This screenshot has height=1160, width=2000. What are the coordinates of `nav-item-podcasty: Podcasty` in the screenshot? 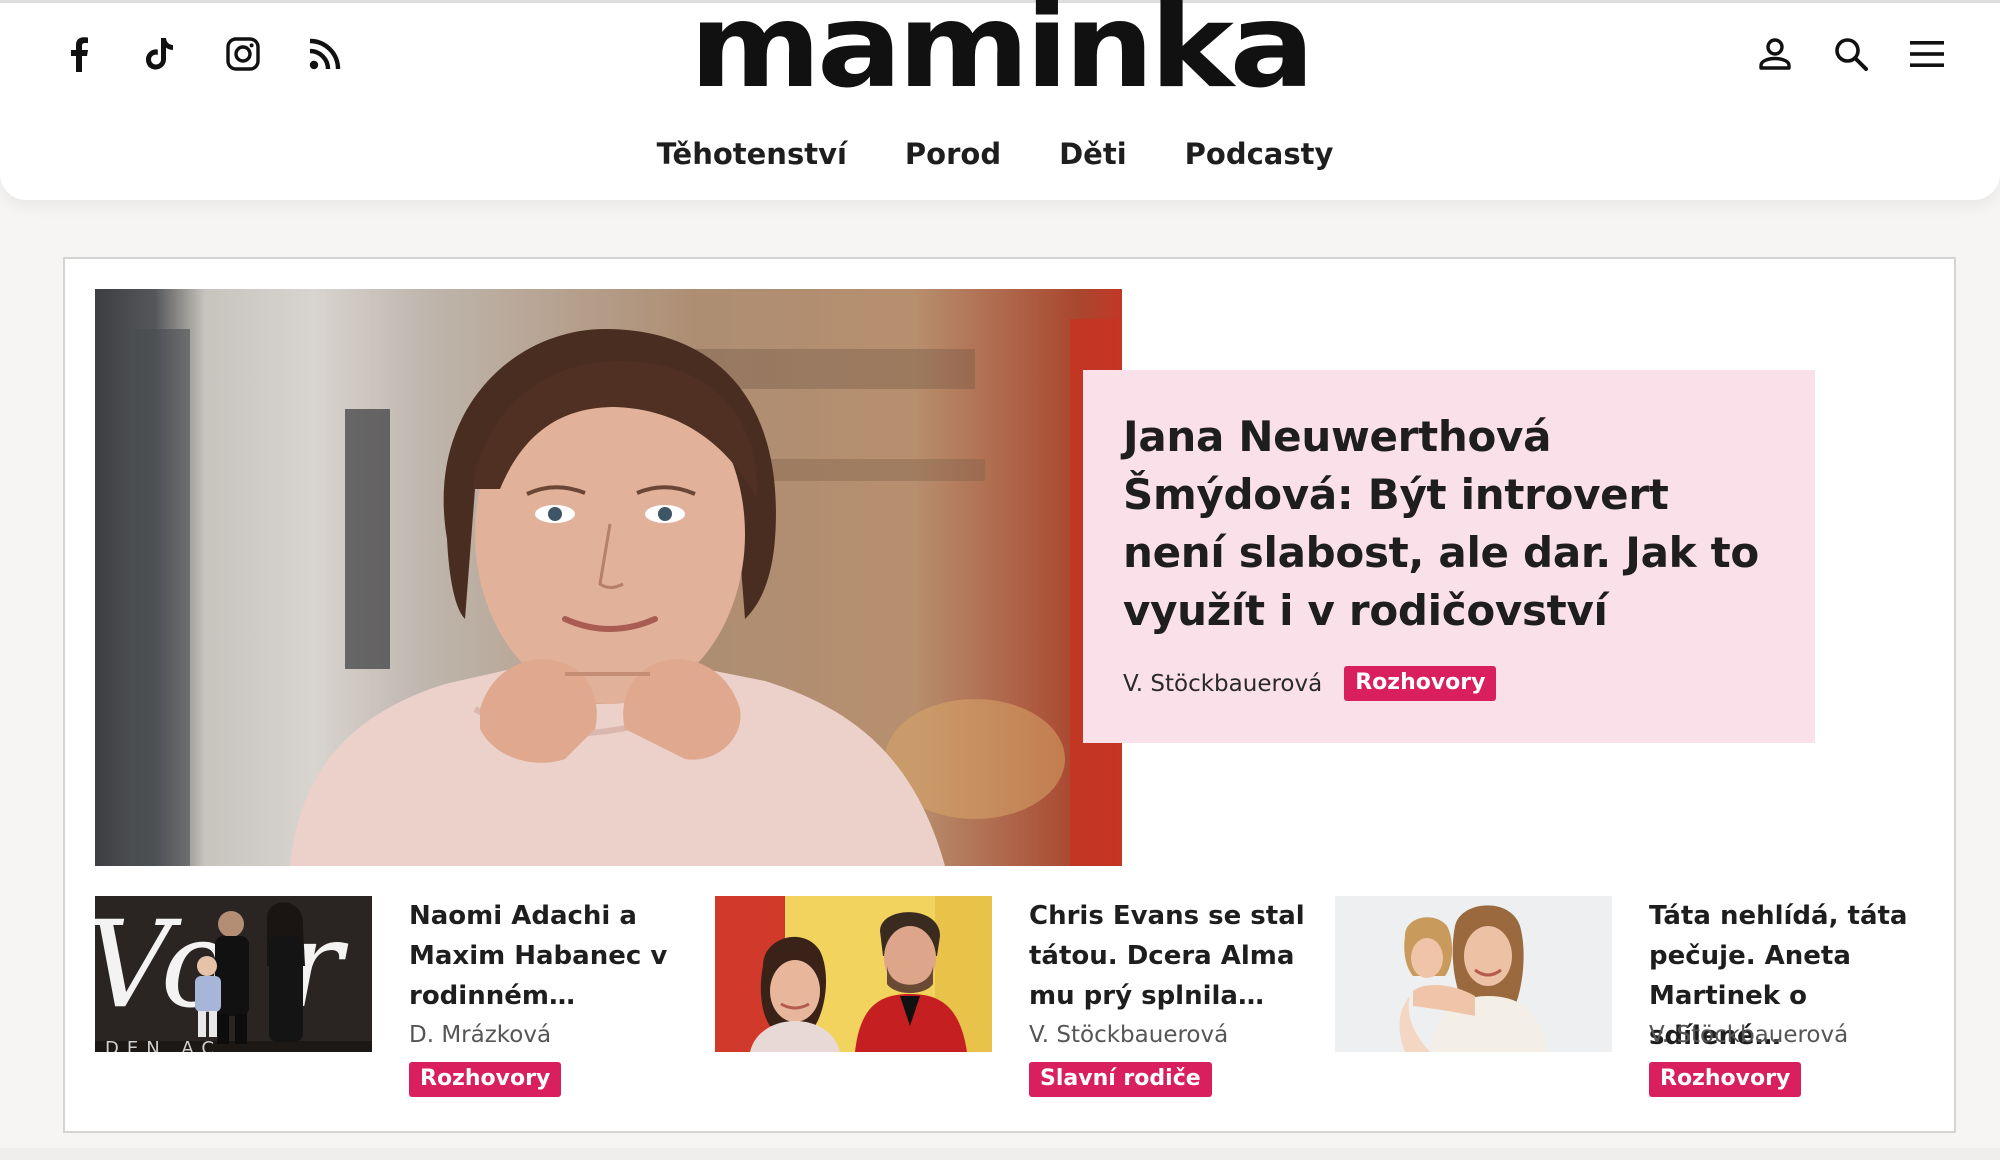 It's located at (1259, 154).